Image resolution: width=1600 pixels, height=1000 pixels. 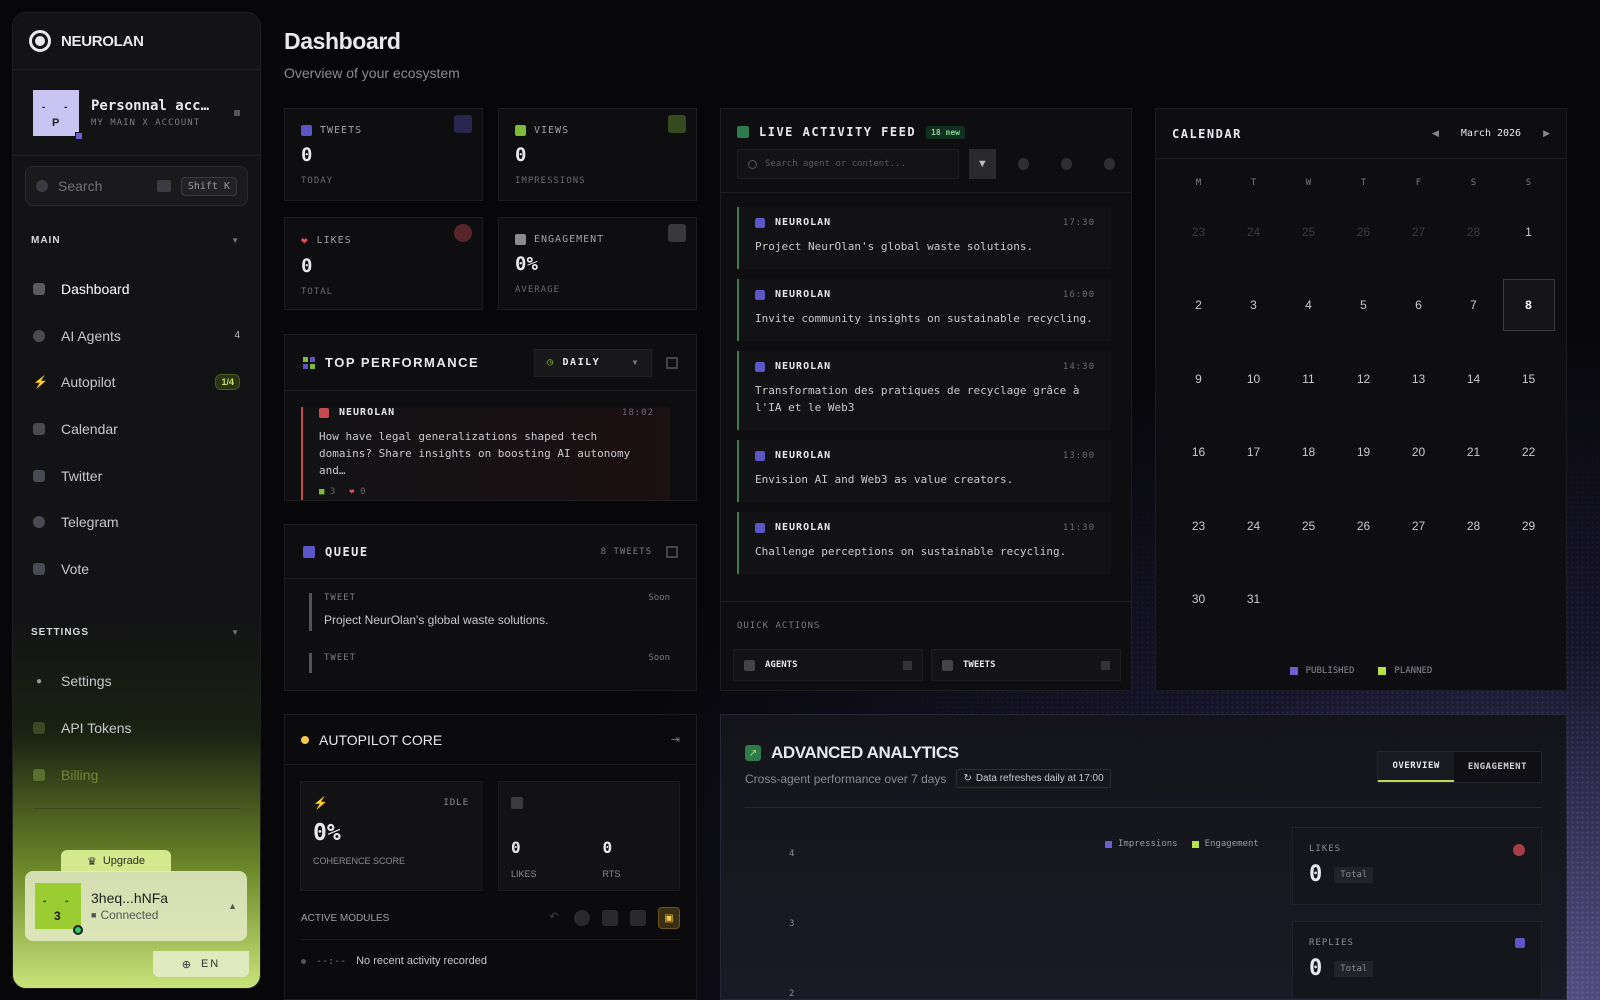 I want to click on calendar-day: 20, so click(x=1418, y=453).